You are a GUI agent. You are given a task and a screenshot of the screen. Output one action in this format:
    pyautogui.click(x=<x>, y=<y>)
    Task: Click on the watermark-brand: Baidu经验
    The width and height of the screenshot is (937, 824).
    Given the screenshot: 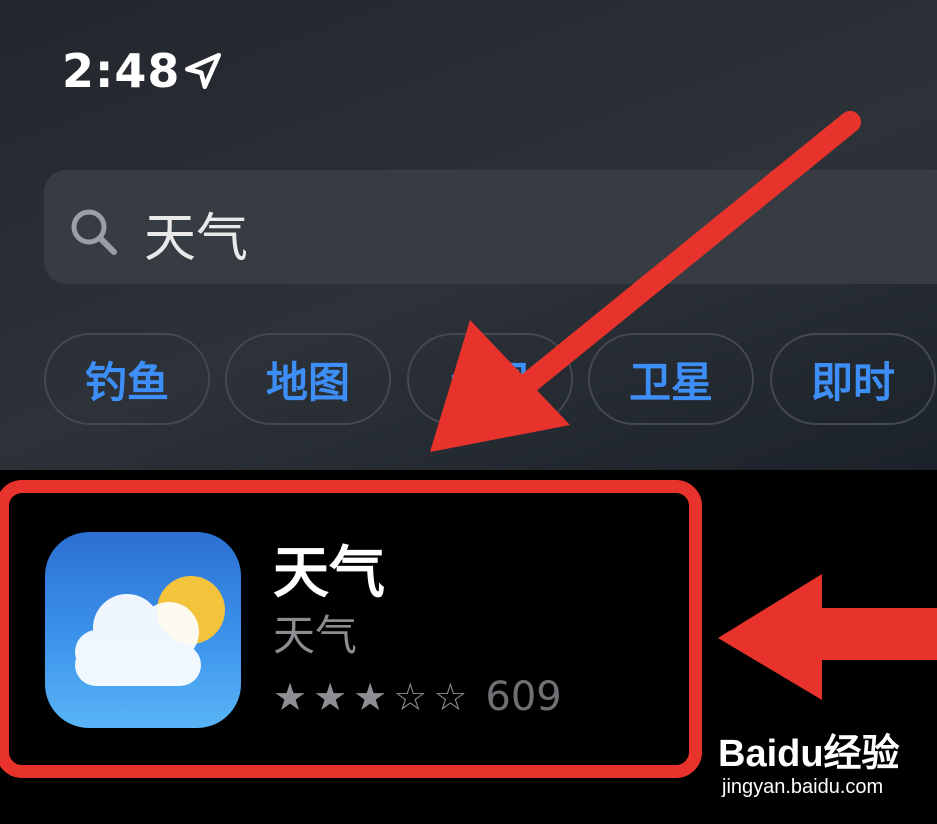 What is the action you would take?
    pyautogui.click(x=809, y=754)
    